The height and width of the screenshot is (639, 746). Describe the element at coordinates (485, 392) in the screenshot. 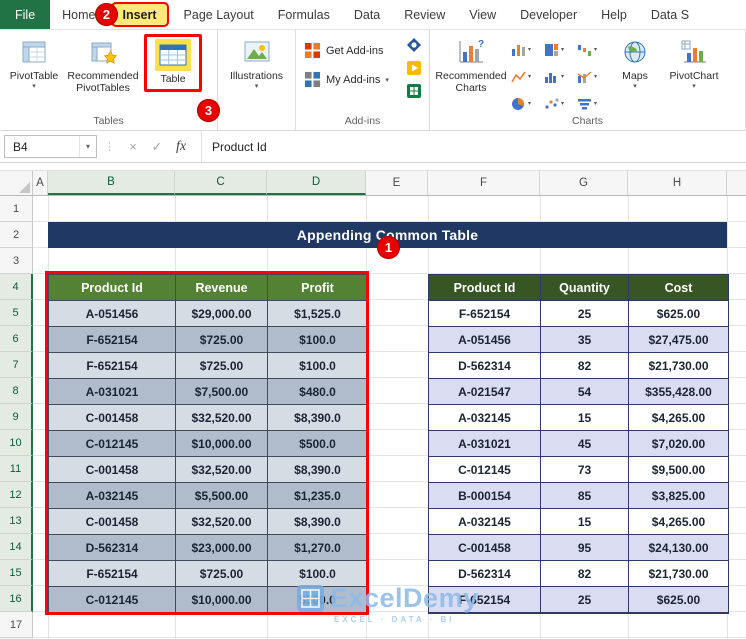

I see `table-cell: A-021547` at that location.